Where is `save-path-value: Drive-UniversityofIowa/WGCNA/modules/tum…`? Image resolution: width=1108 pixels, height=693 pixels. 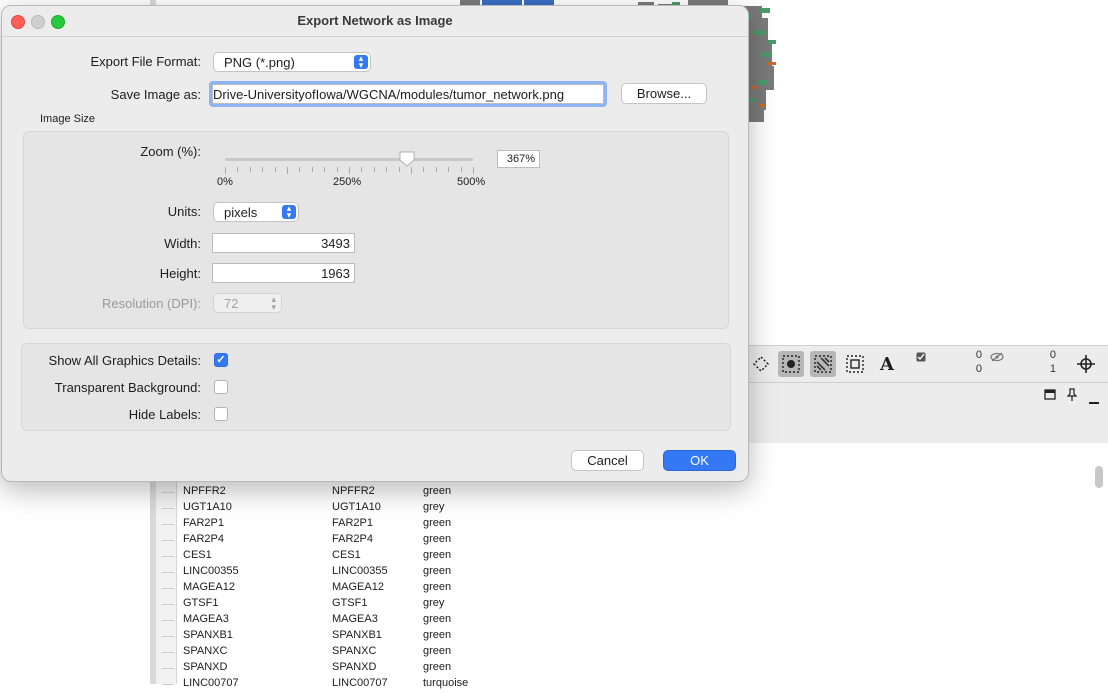 save-path-value: Drive-UniversityofIowa/WGCNA/modules/tum… is located at coordinates (389, 94).